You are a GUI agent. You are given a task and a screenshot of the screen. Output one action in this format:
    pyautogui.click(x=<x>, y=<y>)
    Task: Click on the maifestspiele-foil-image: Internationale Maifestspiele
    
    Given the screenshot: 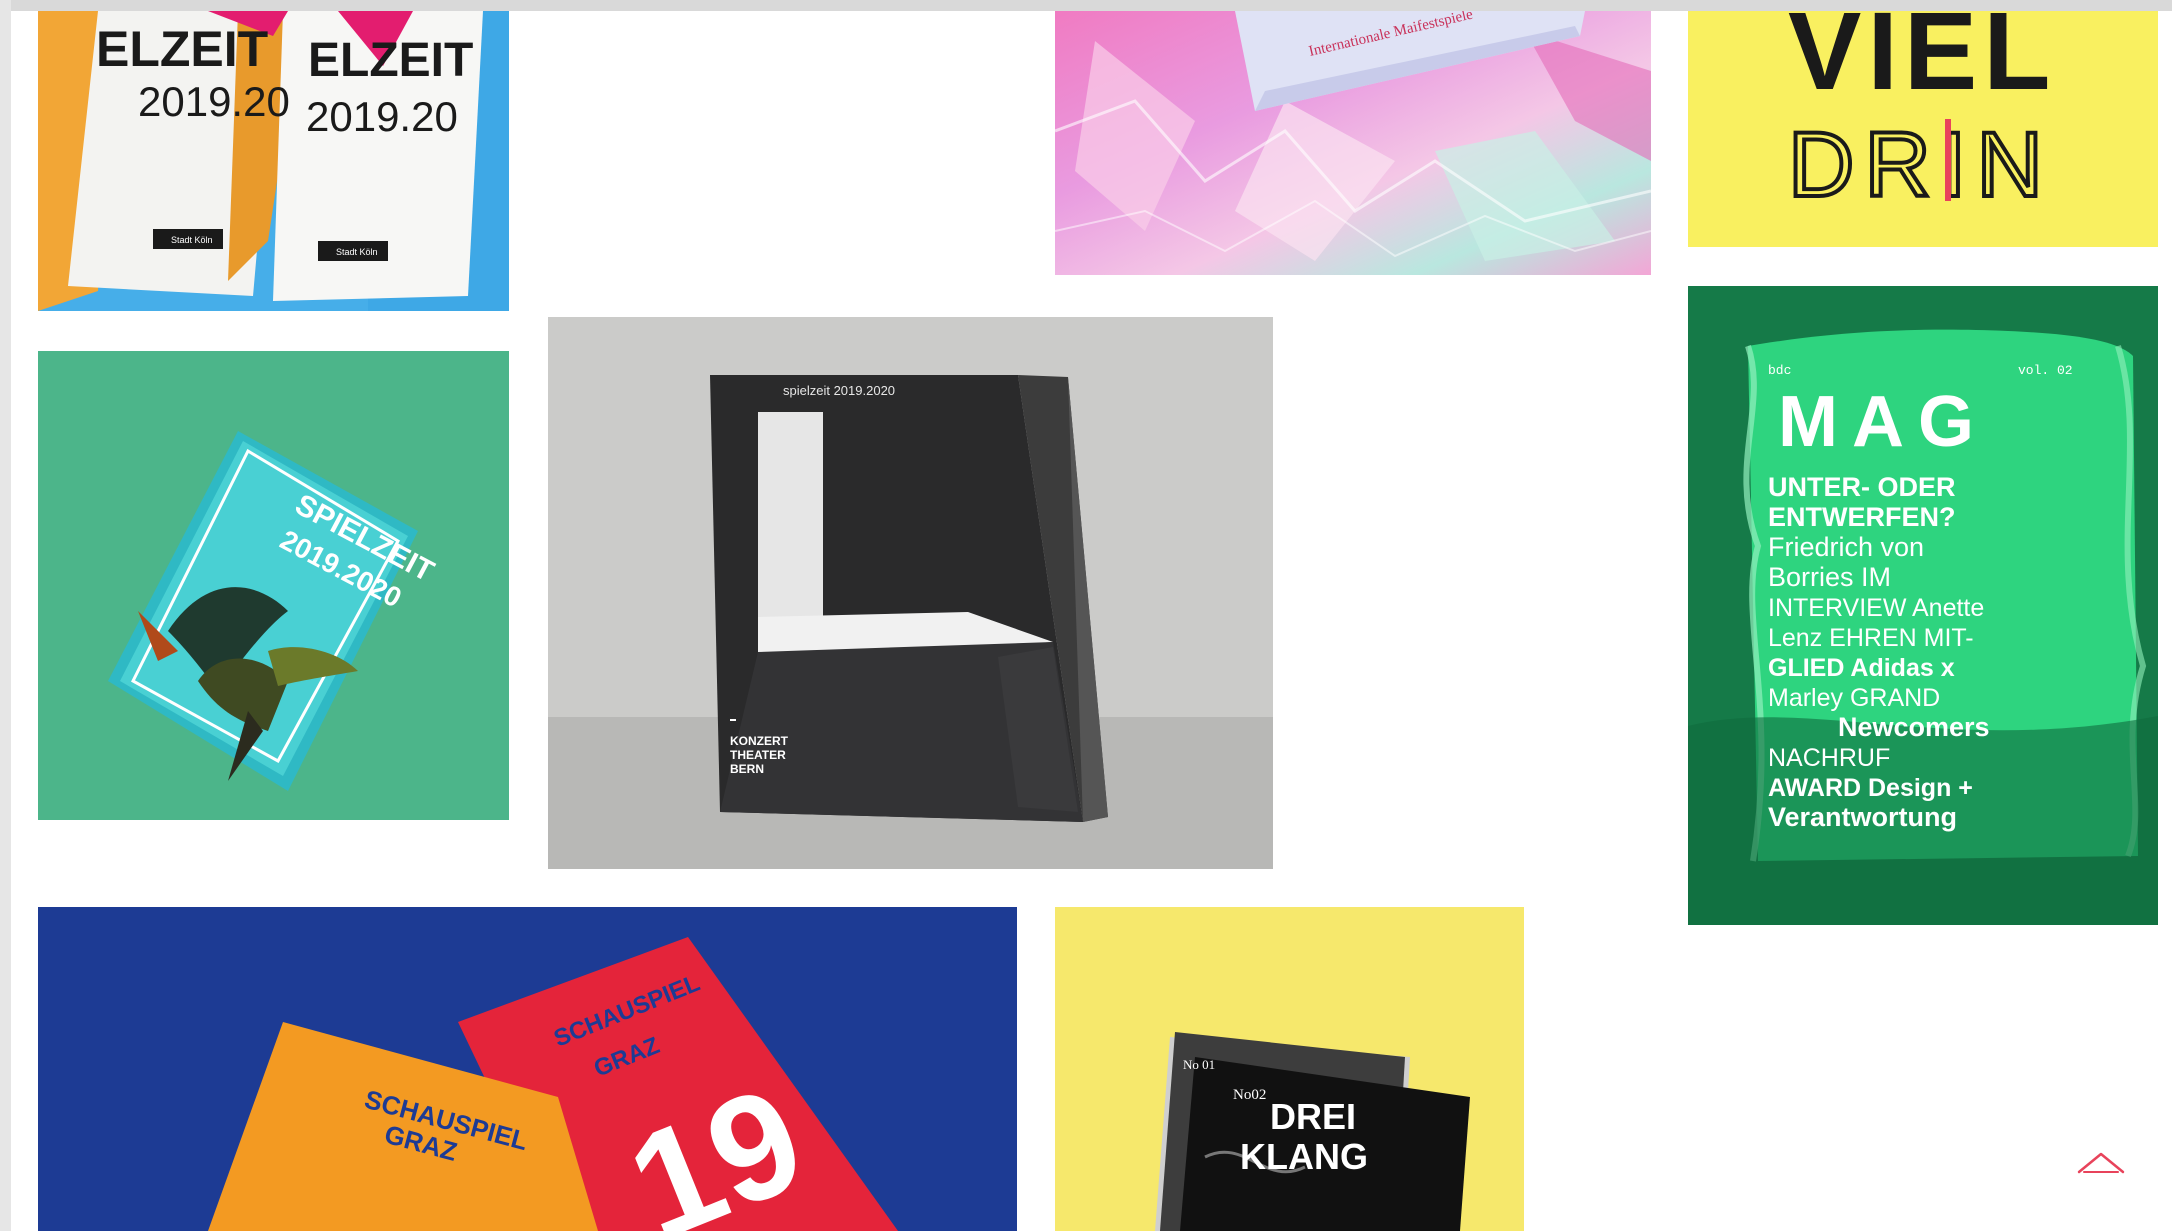 What is the action you would take?
    pyautogui.click(x=1353, y=143)
    